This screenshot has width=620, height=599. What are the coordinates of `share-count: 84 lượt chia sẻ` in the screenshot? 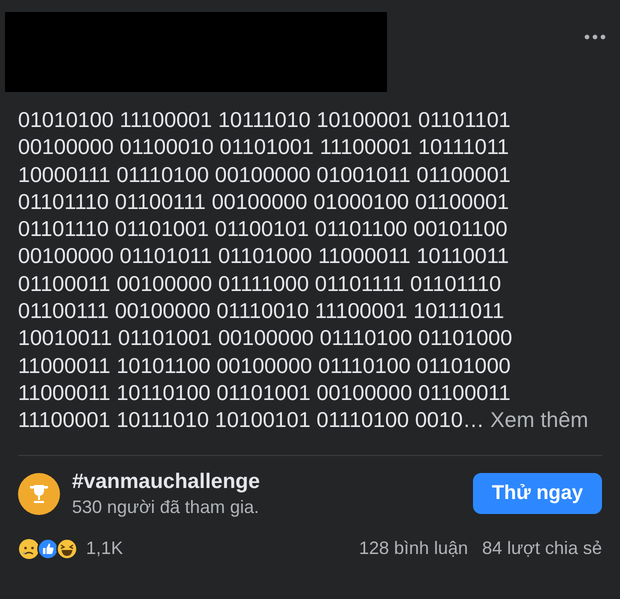 It's located at (542, 549).